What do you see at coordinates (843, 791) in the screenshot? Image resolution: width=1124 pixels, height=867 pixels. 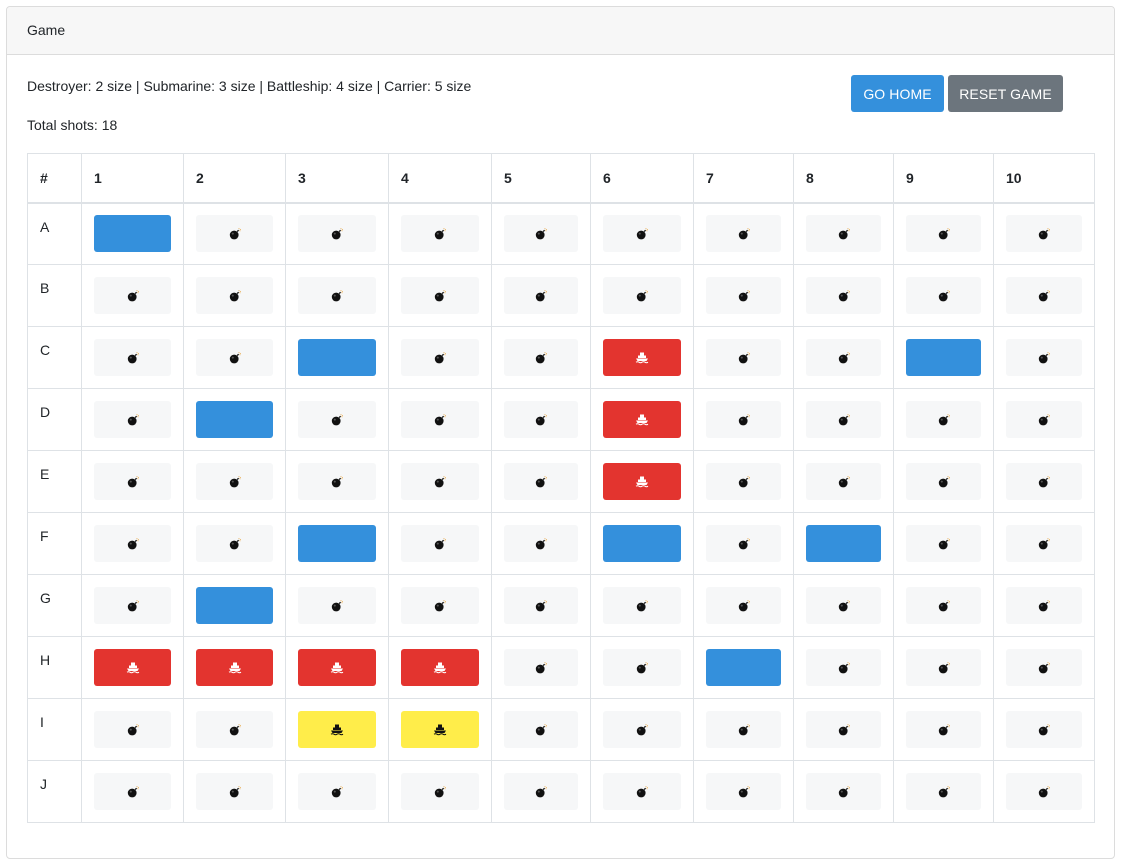 I see `cell-button-j8` at bounding box center [843, 791].